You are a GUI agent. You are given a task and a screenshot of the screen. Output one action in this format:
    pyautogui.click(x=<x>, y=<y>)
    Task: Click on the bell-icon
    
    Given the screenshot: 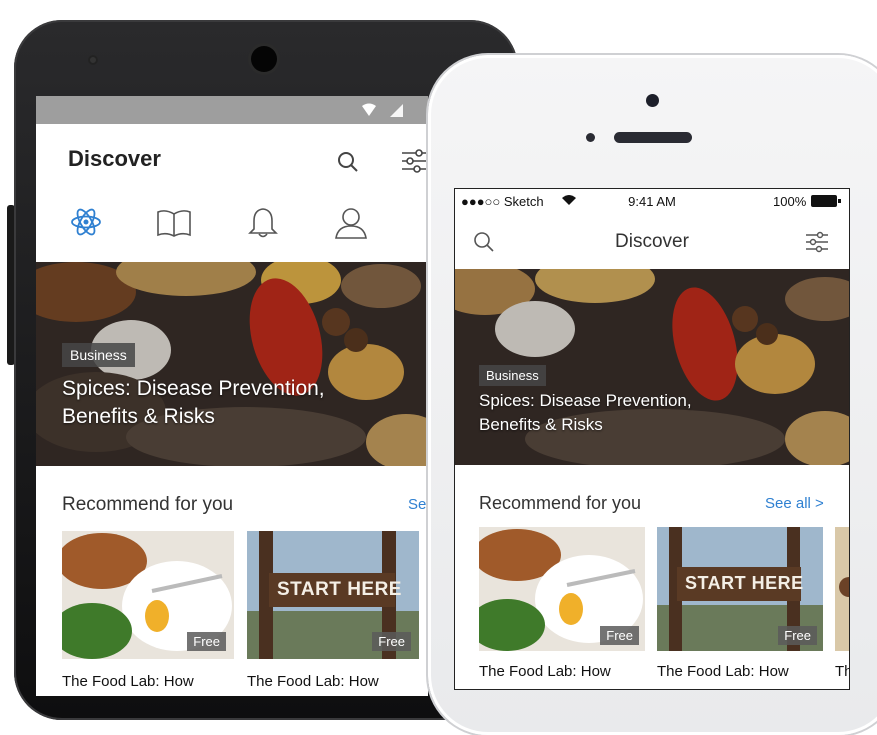 What is the action you would take?
    pyautogui.click(x=263, y=223)
    